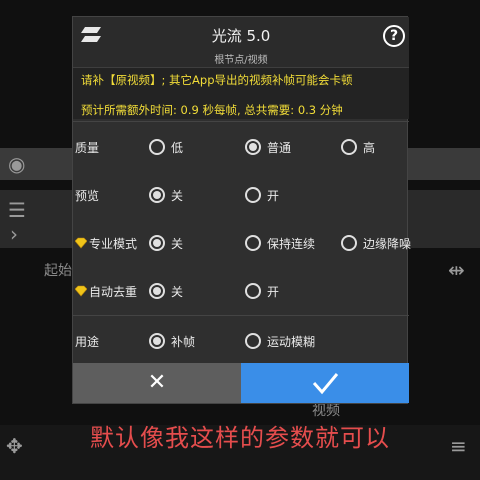  Describe the element at coordinates (87, 147) in the screenshot. I see `quality-label: 质量` at that location.